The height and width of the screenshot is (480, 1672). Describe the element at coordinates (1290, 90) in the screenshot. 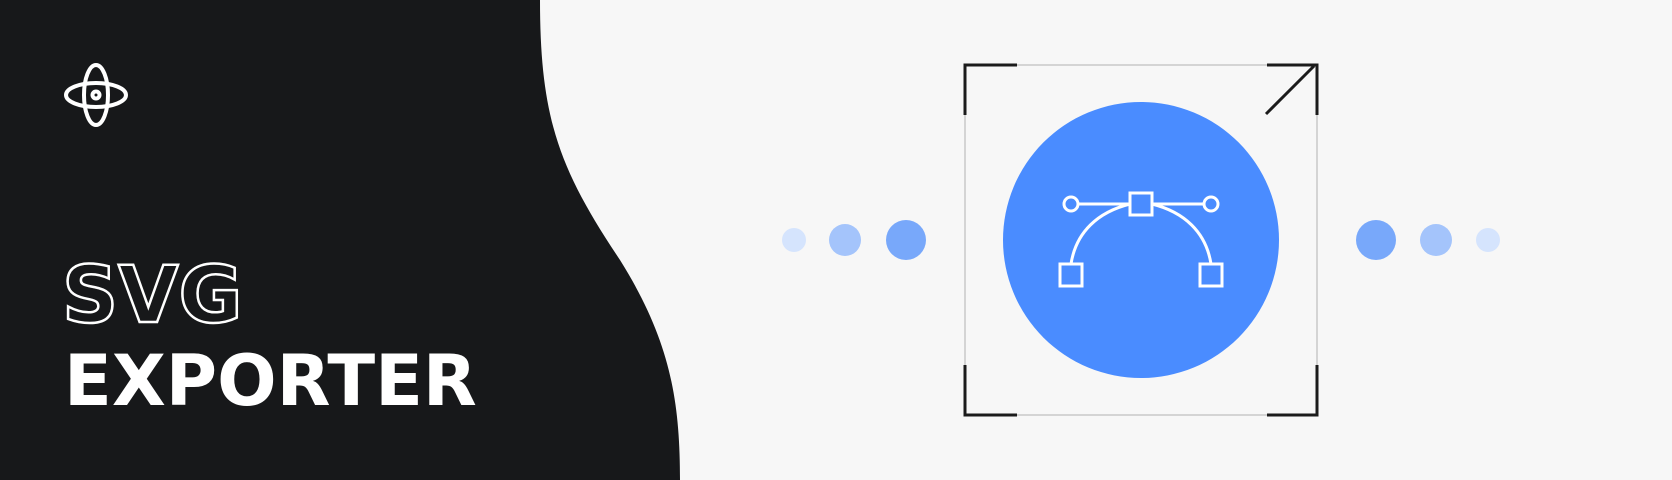

I see `resize-arrow-icon` at that location.